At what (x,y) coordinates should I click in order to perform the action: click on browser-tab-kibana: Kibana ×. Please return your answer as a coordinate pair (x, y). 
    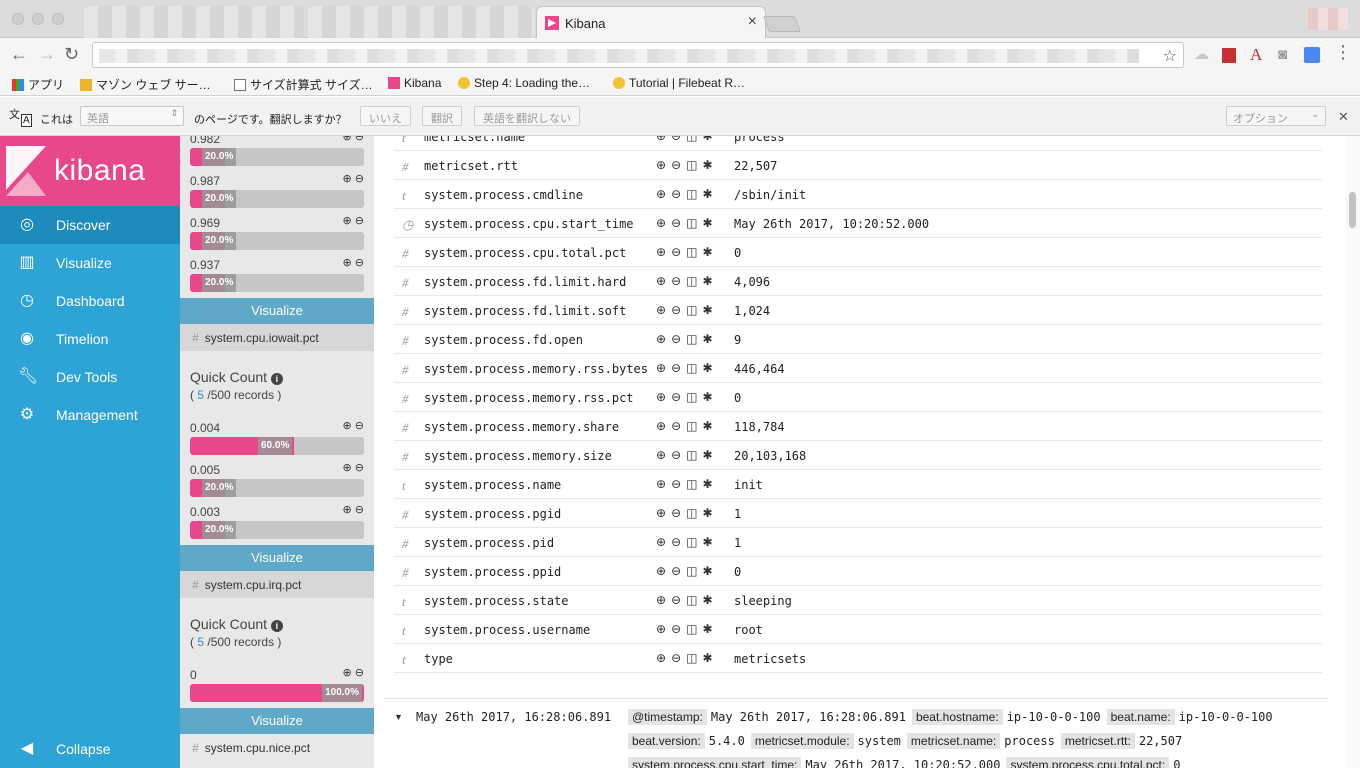
    Looking at the image, I should click on (651, 22).